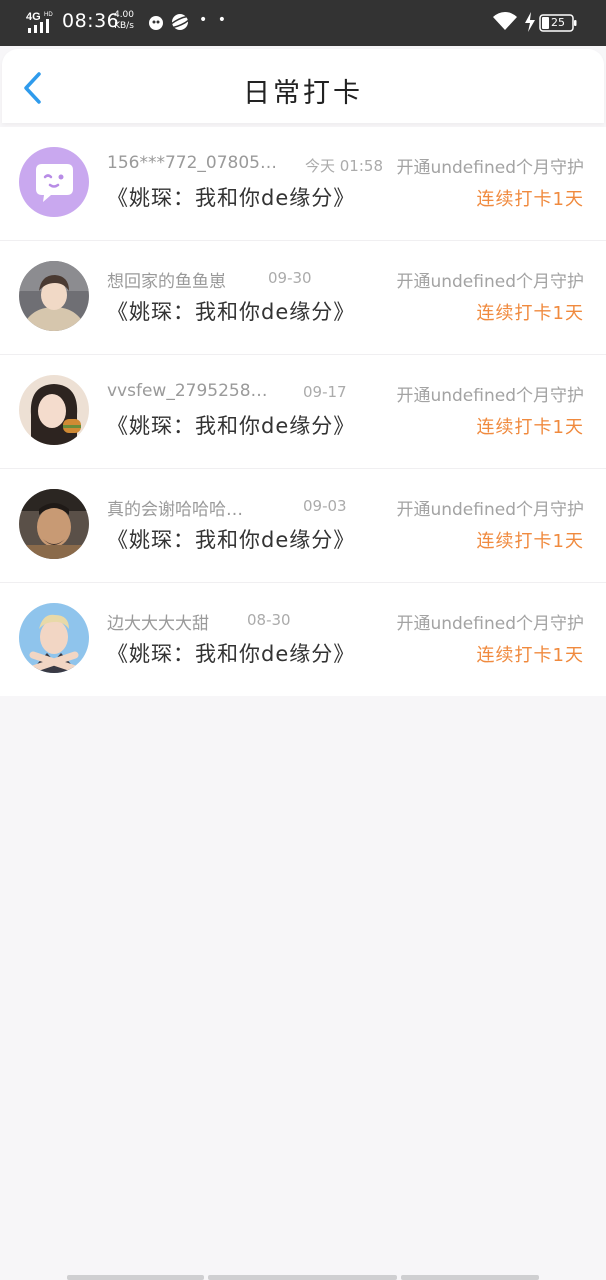 This screenshot has height=1280, width=606. I want to click on battery-level: 25, so click(558, 22).